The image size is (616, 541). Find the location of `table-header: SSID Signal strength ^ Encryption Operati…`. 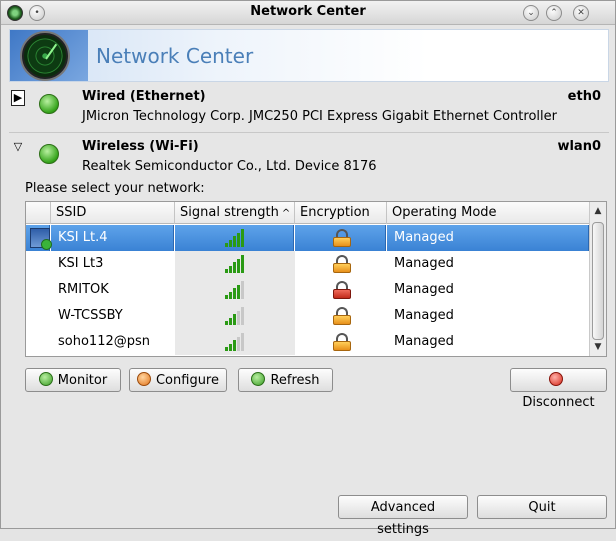

table-header: SSID Signal strength ^ Encryption Operati… is located at coordinates (308, 213).